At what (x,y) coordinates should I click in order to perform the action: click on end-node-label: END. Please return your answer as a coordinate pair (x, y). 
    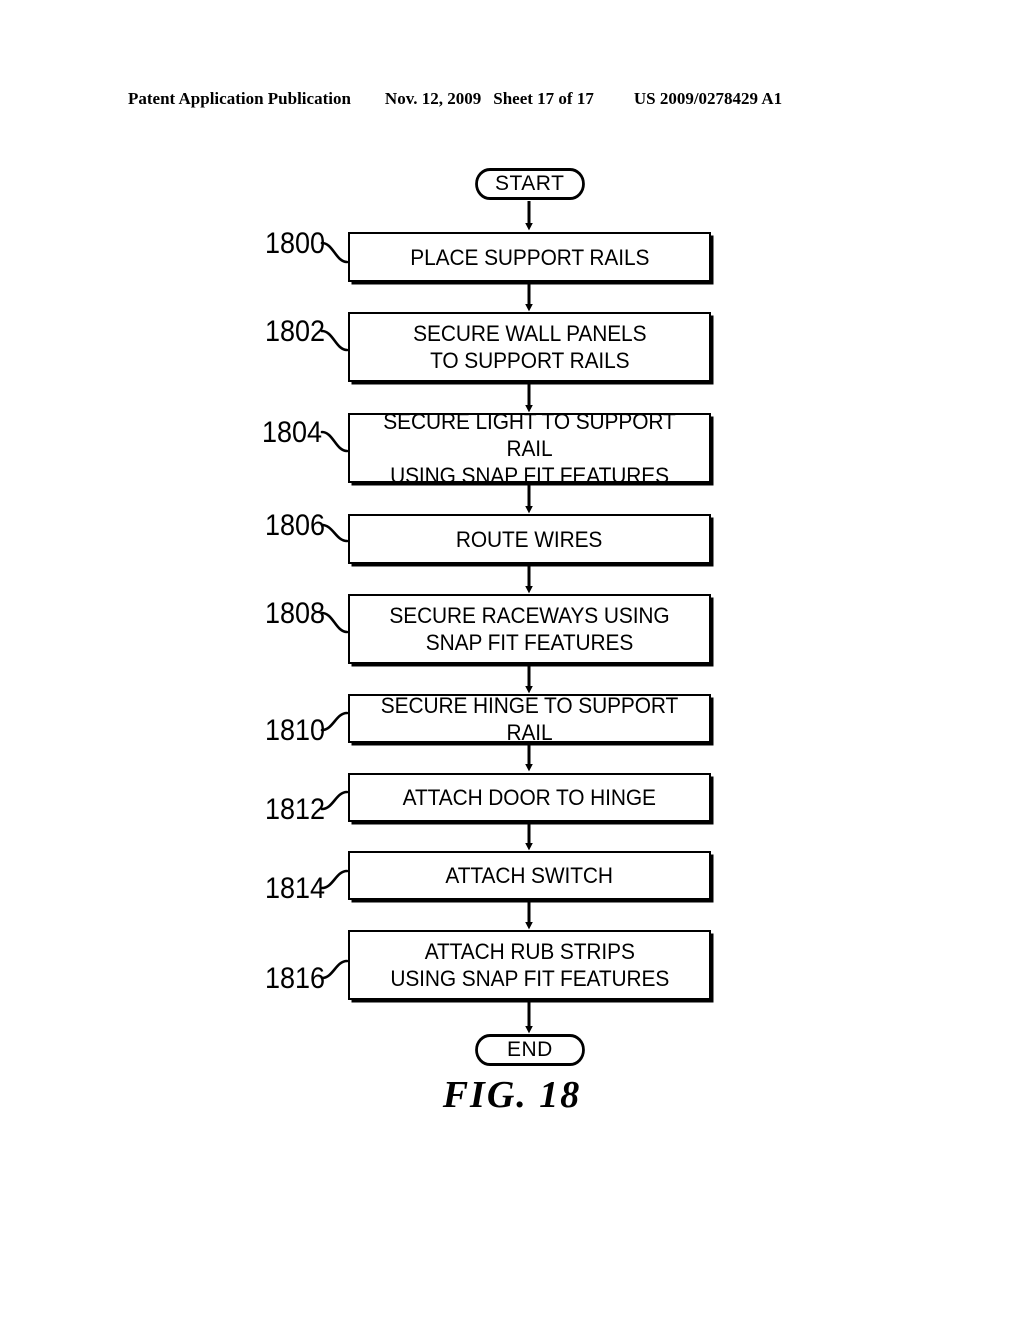
    Looking at the image, I should click on (530, 1049).